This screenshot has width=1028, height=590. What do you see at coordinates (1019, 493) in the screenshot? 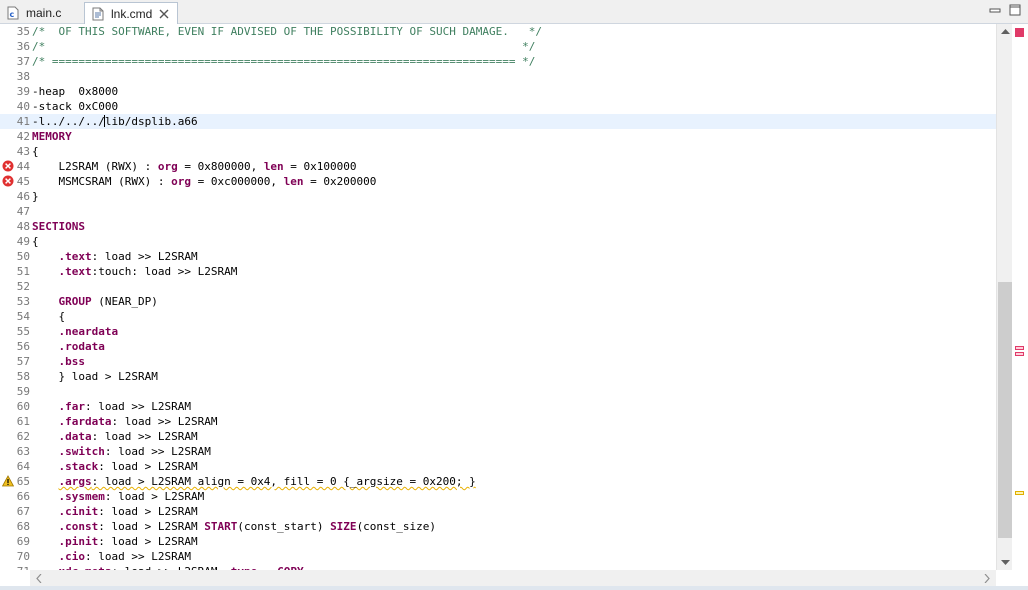
I see `warning-marker` at bounding box center [1019, 493].